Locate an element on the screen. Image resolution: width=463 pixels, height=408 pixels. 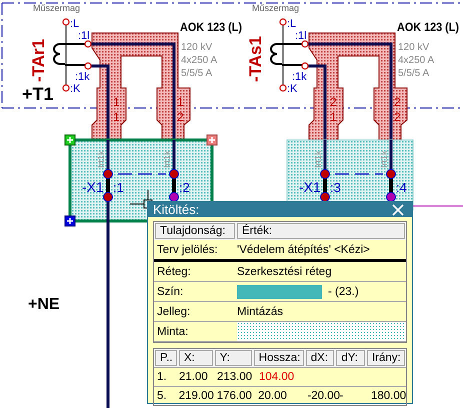
property-label: Terv jelölés: is located at coordinates (187, 250).